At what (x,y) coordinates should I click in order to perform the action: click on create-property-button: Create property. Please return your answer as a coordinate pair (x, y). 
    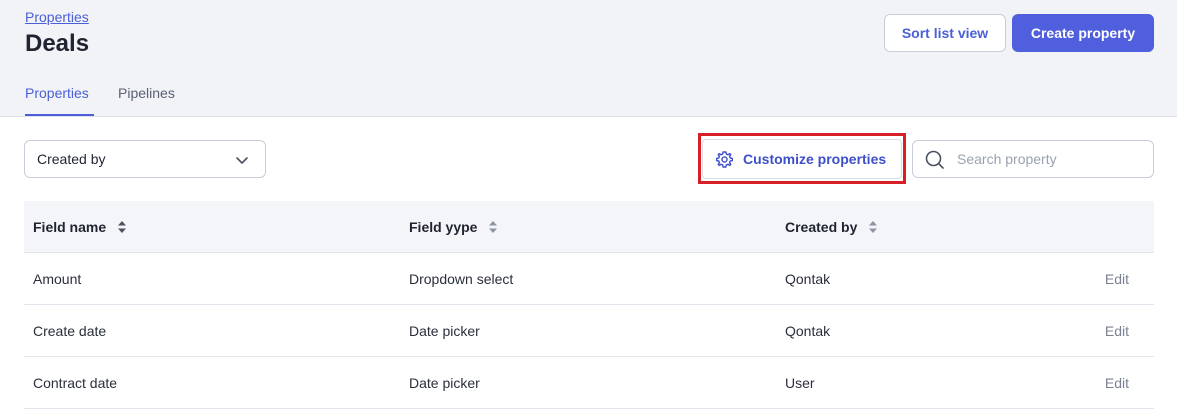
    Looking at the image, I should click on (1083, 33).